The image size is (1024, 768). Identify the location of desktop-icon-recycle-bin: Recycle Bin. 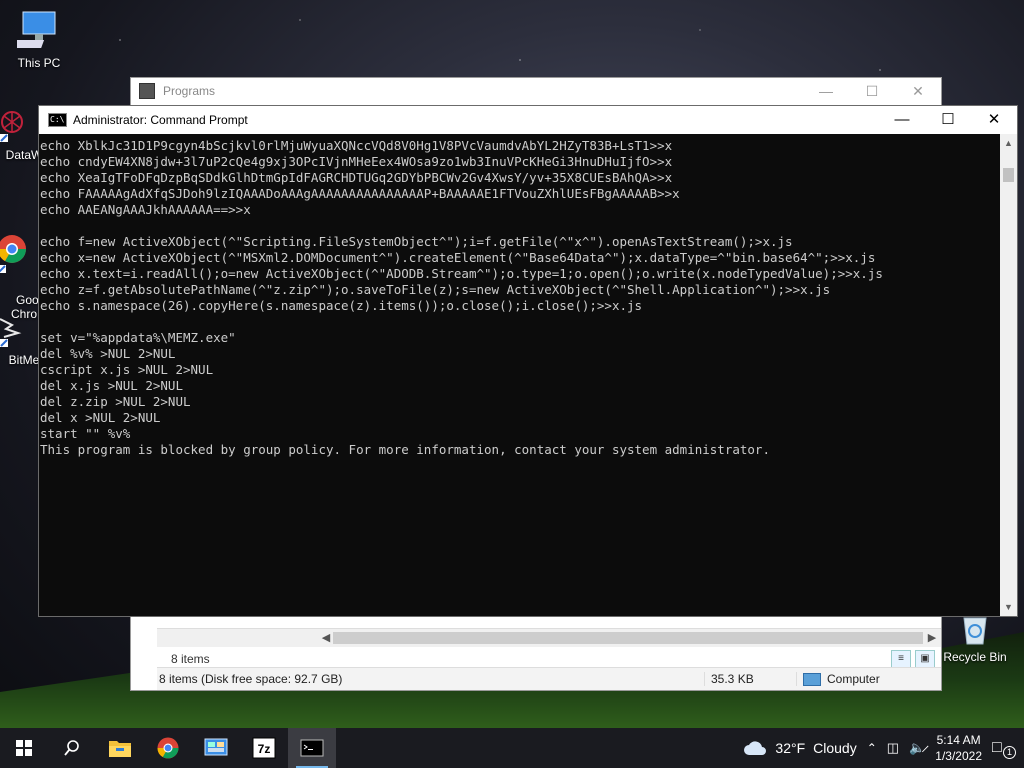
(975, 638).